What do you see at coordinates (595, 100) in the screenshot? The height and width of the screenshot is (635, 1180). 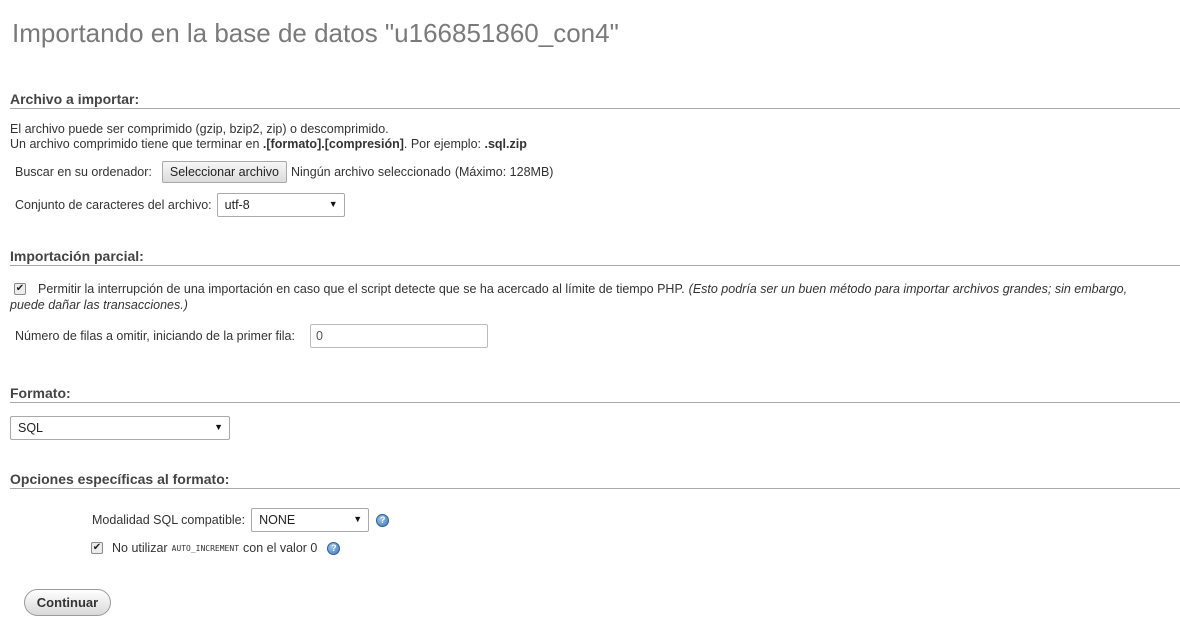 I see `section-heading-file: Archivo a importar:` at bounding box center [595, 100].